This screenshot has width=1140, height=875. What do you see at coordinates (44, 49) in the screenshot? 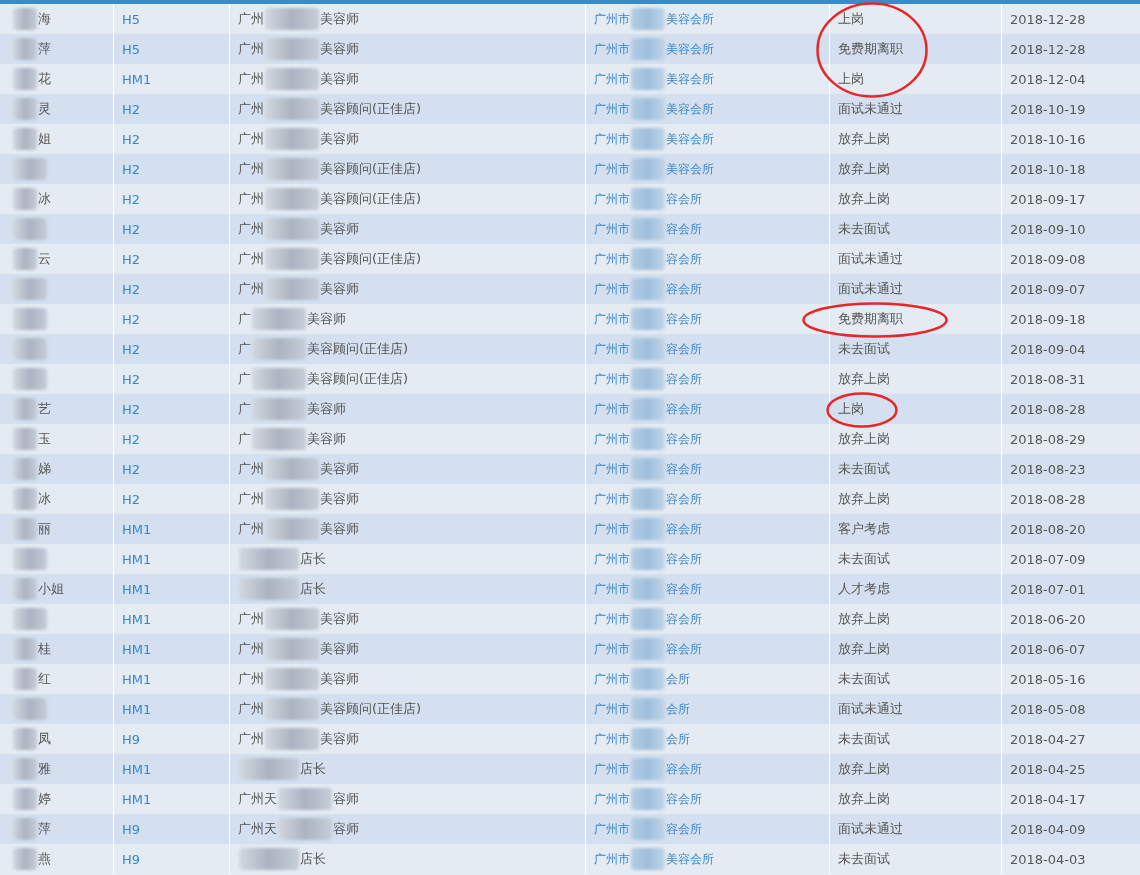
I see `candidate-name: 萍` at bounding box center [44, 49].